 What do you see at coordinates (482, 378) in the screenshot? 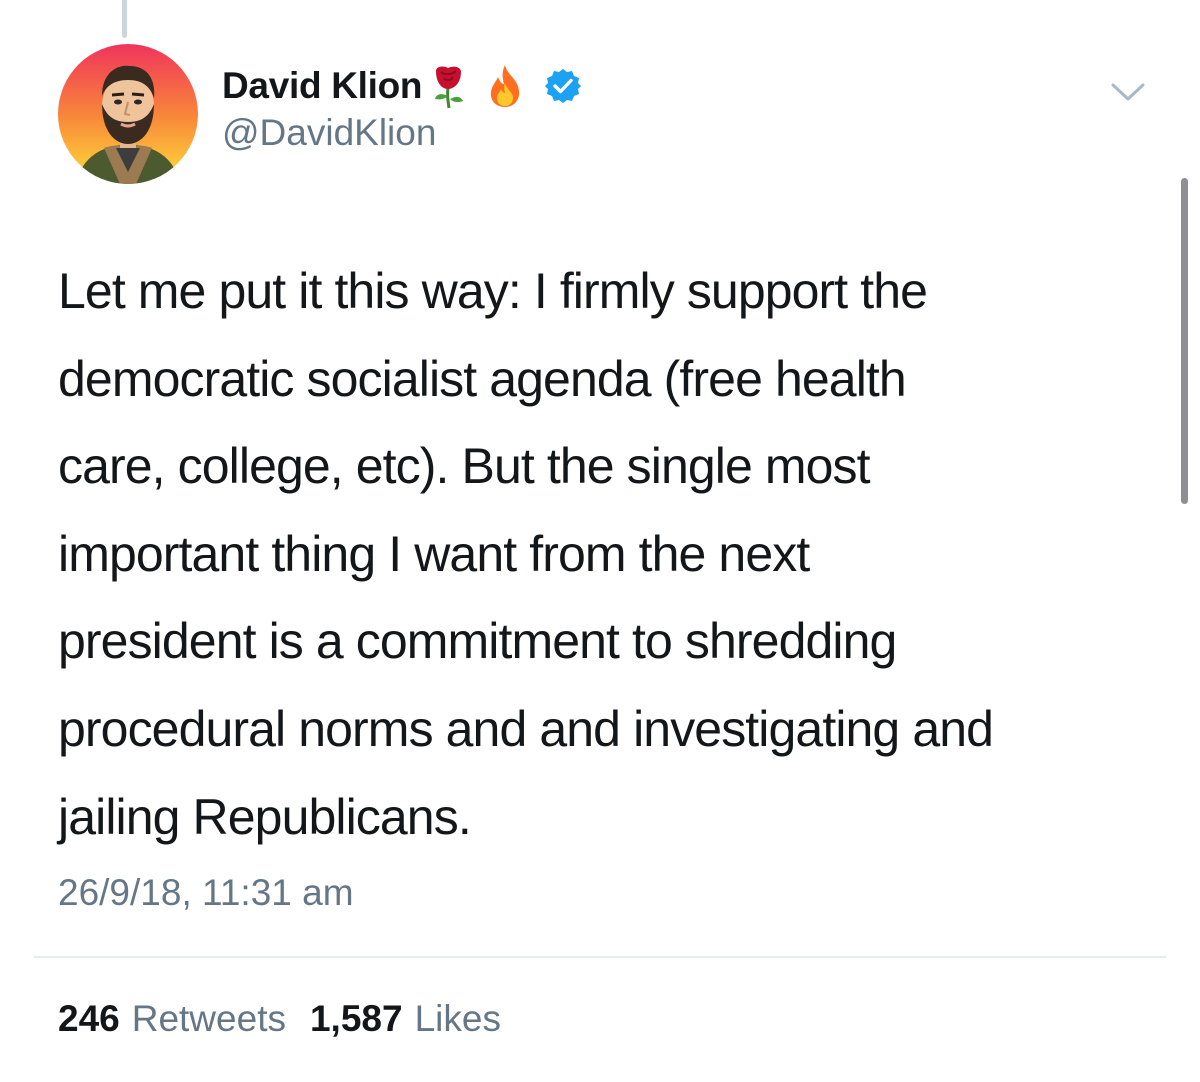
I see `tweet-text-line: democratic socialist agenda (free health` at bounding box center [482, 378].